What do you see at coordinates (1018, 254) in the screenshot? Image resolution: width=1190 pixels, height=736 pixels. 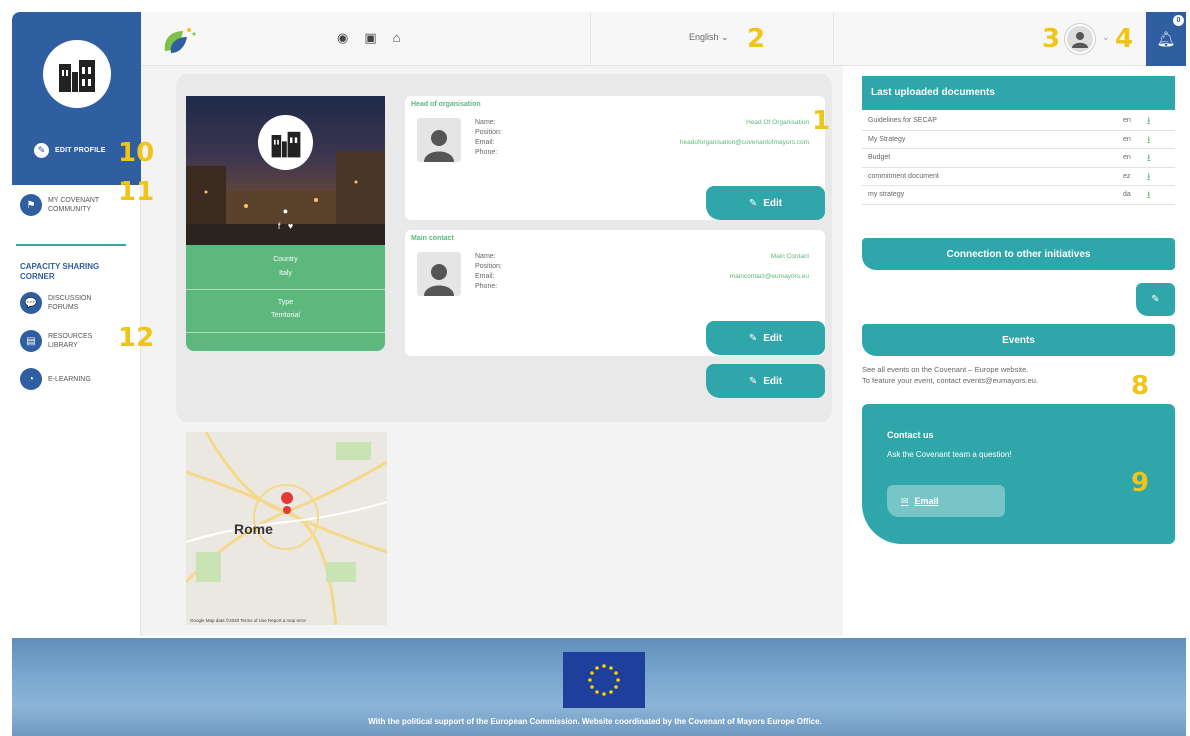 I see `connection-to-other-initiatives-heading: Connection to other initiatives` at bounding box center [1018, 254].